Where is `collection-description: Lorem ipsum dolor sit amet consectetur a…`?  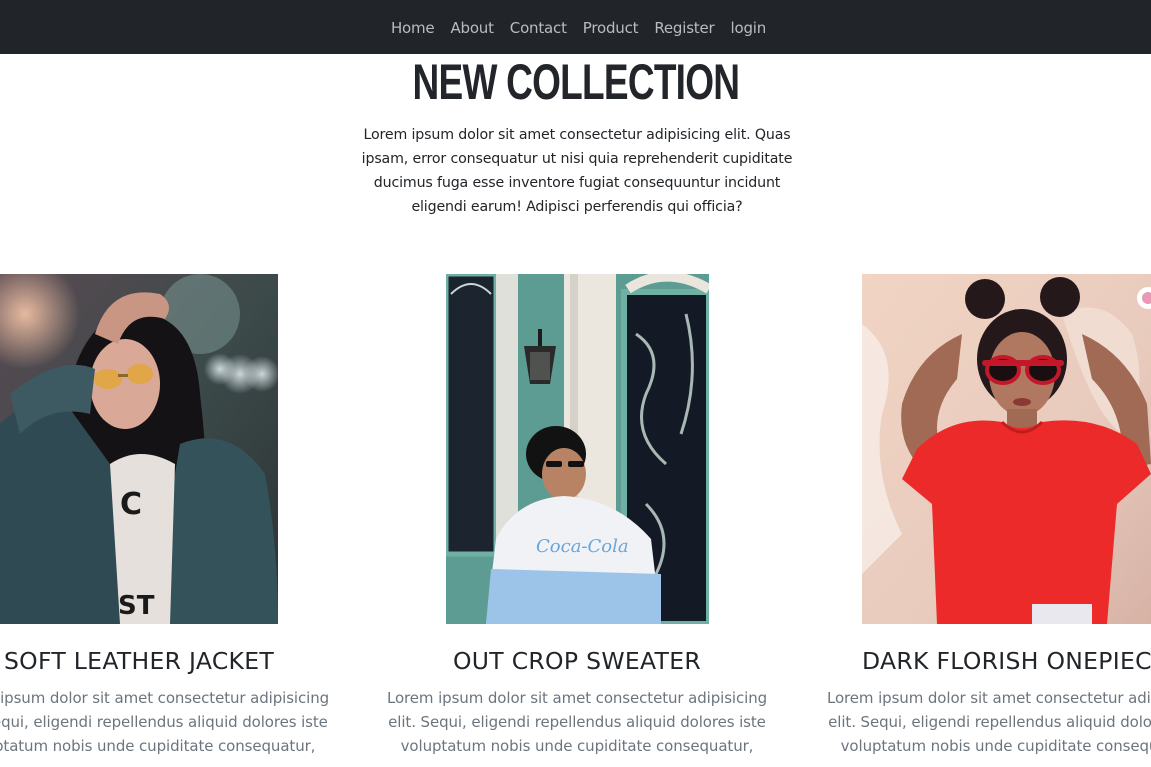 collection-description: Lorem ipsum dolor sit amet consectetur a… is located at coordinates (577, 171).